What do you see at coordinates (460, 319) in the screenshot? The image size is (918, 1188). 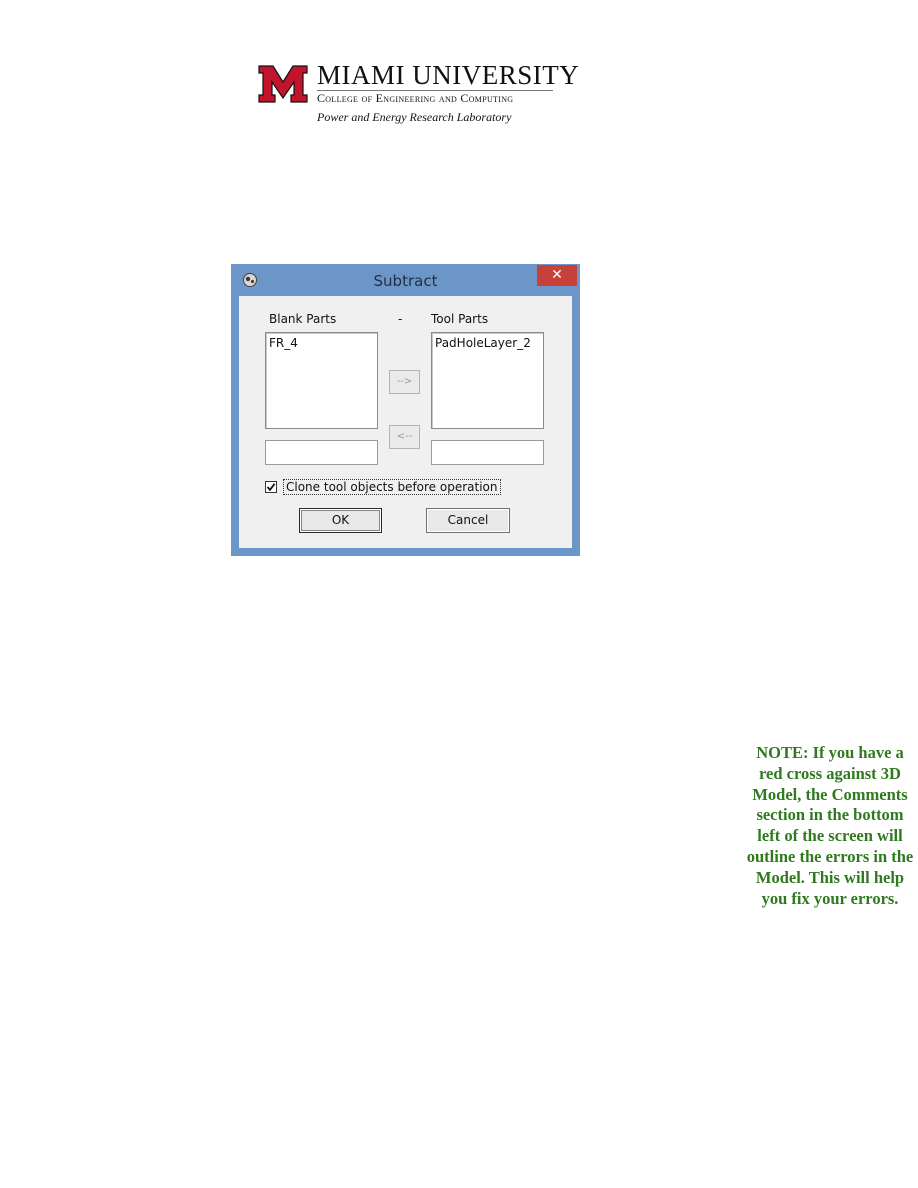 I see `tool-parts-label: Tool Parts` at bounding box center [460, 319].